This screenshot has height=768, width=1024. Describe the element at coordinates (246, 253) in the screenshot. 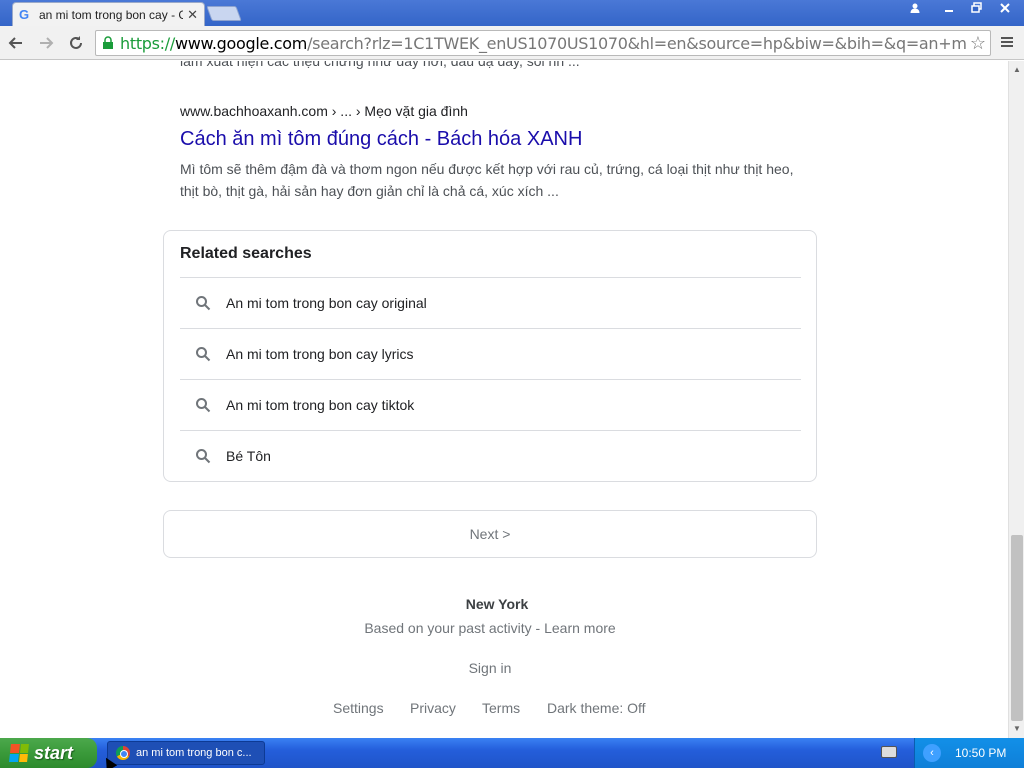

I see `related-searches-title: Related searches` at that location.